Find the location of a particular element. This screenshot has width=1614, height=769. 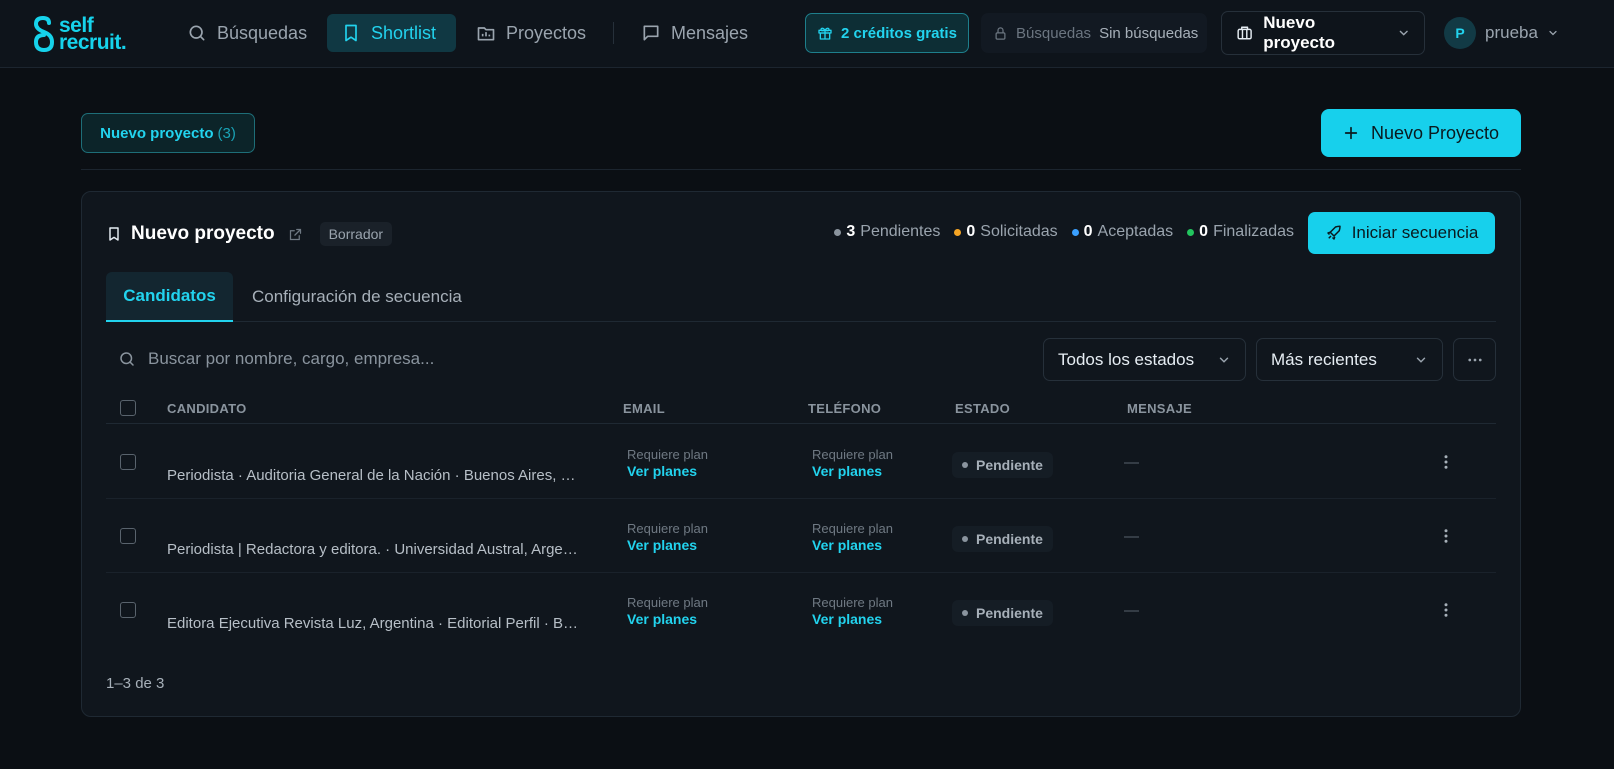

start-sequence-label: Iniciar secuencia is located at coordinates (1415, 232).